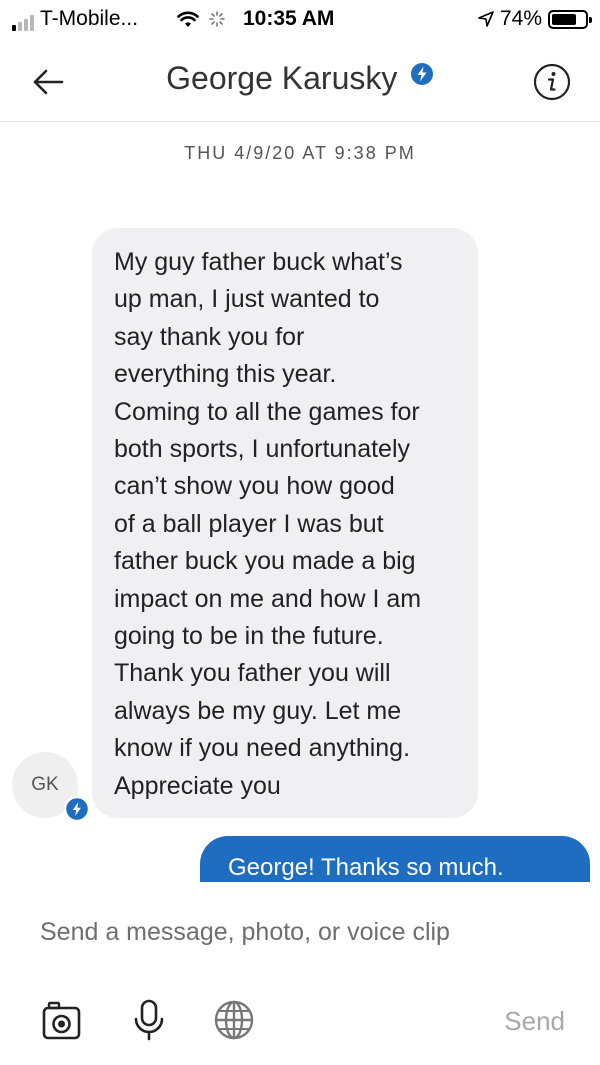 The height and width of the screenshot is (1065, 600). I want to click on battery-percent: 74%, so click(520, 18).